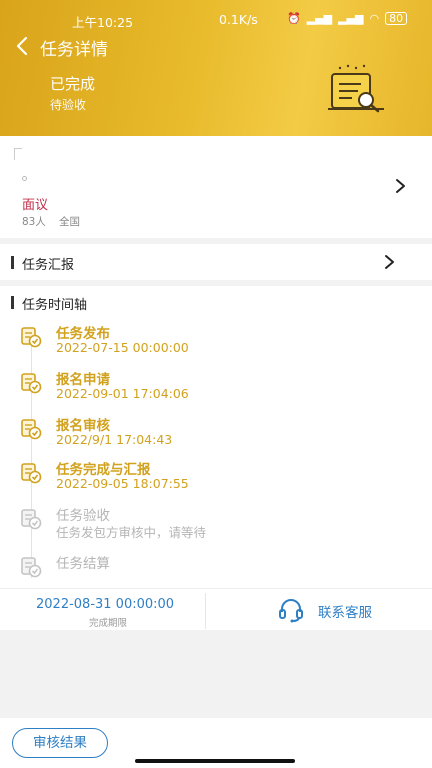  Describe the element at coordinates (83, 426) in the screenshot. I see `timeline-step-title: 报名审核` at that location.